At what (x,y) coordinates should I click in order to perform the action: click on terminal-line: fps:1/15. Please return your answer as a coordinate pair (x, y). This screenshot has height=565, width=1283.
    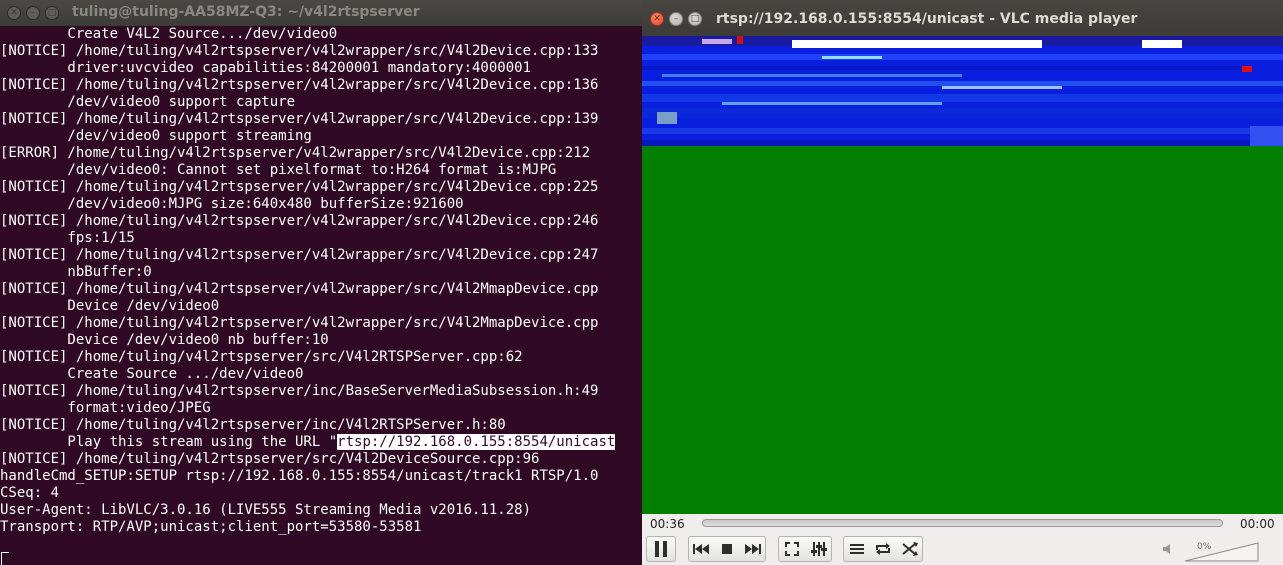
    Looking at the image, I should click on (67, 238).